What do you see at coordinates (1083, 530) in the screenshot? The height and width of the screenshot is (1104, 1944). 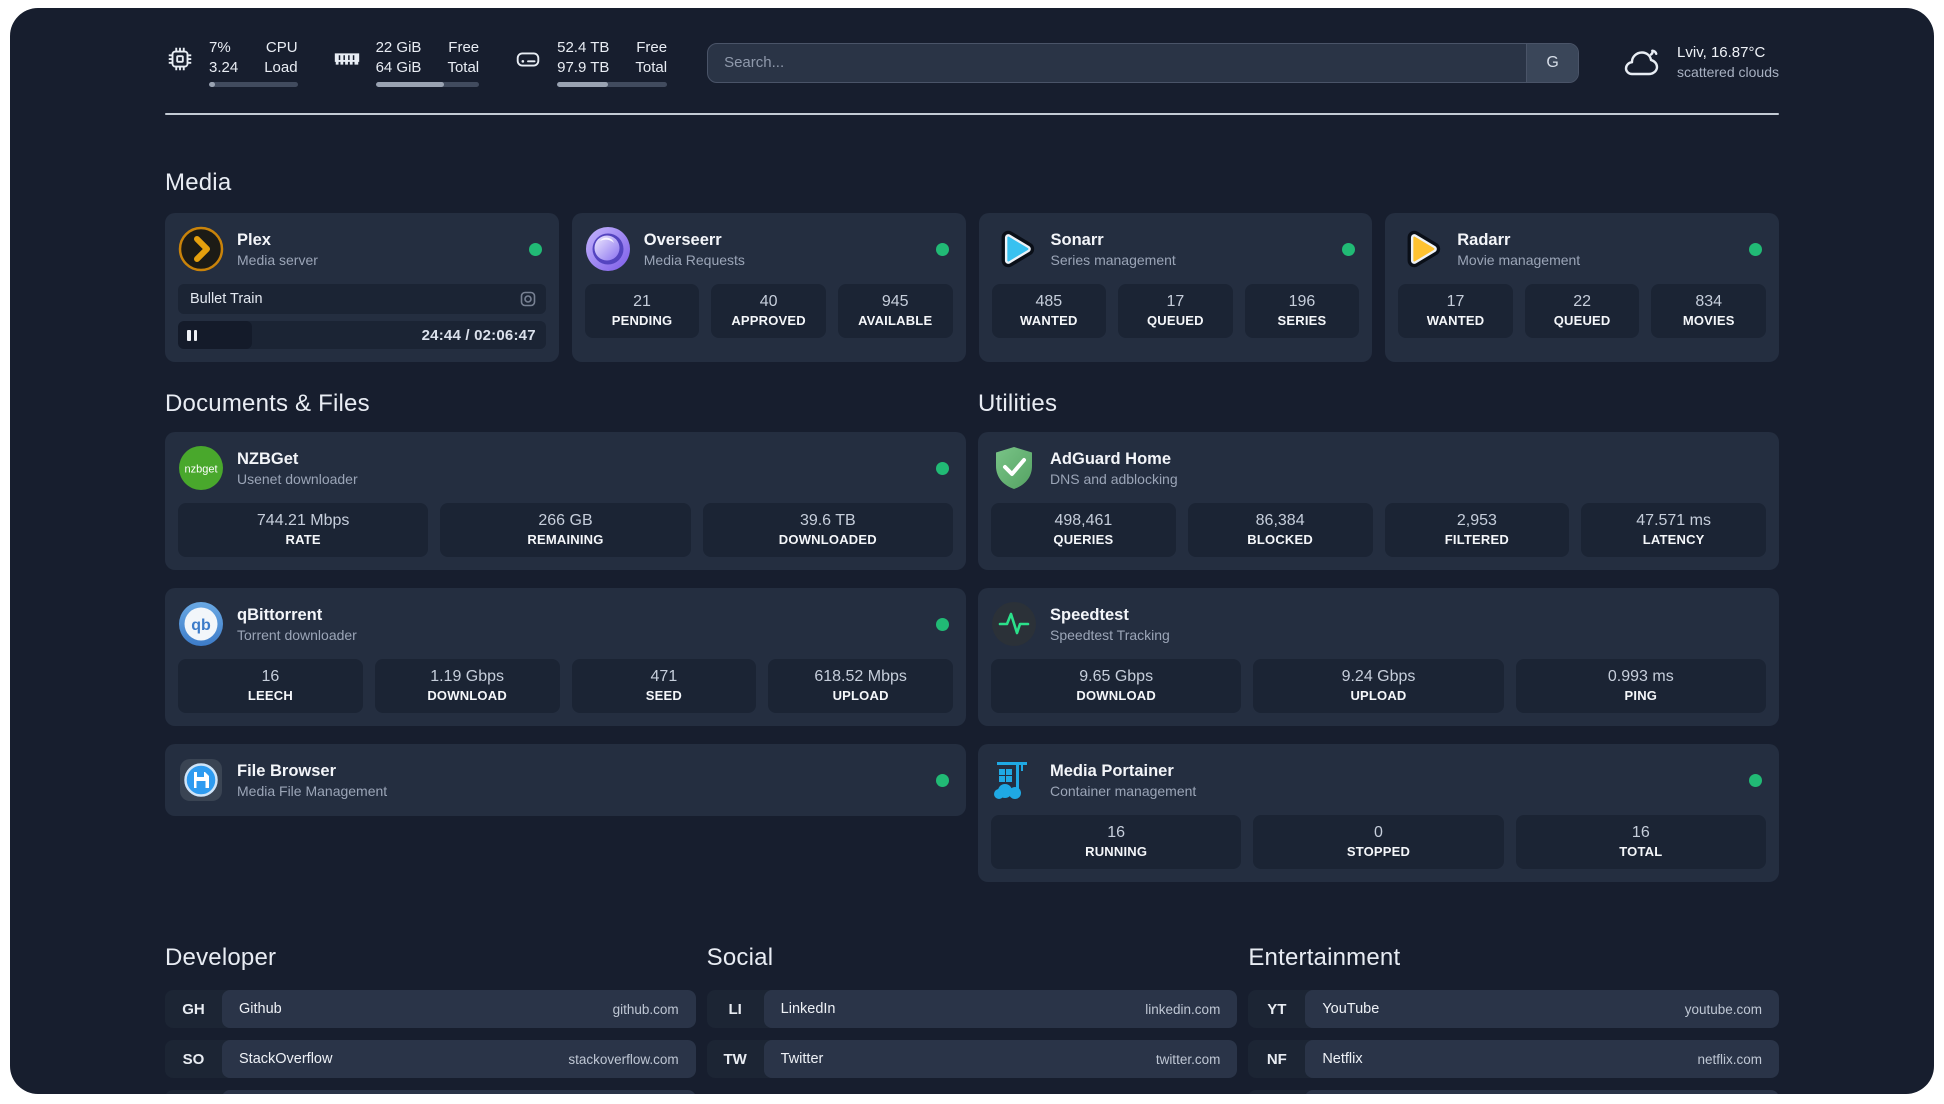 I see `stat-tile: 498,461 QUERIES` at bounding box center [1083, 530].